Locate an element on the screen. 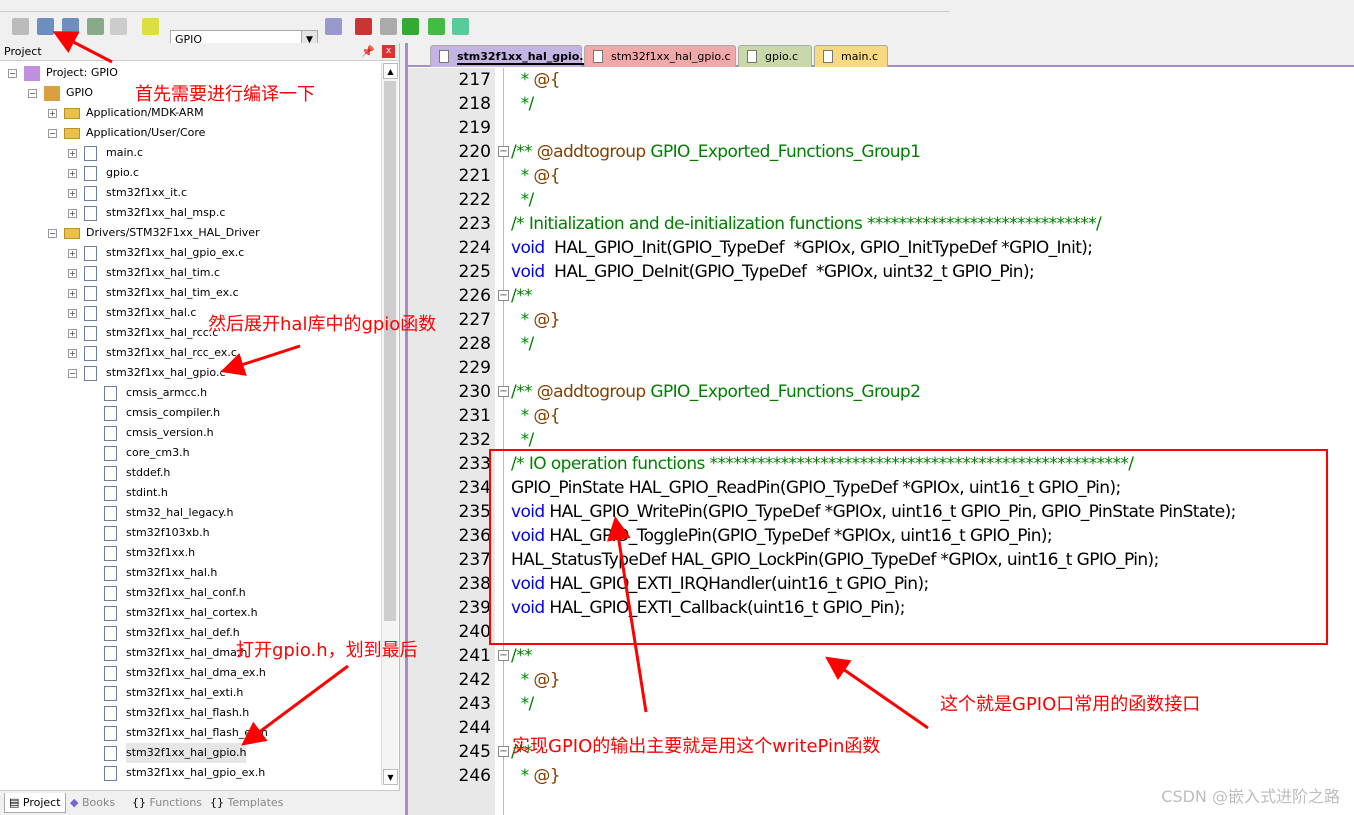 This screenshot has height=815, width=1354. tree-item: core_cm3.h is located at coordinates (190, 453).